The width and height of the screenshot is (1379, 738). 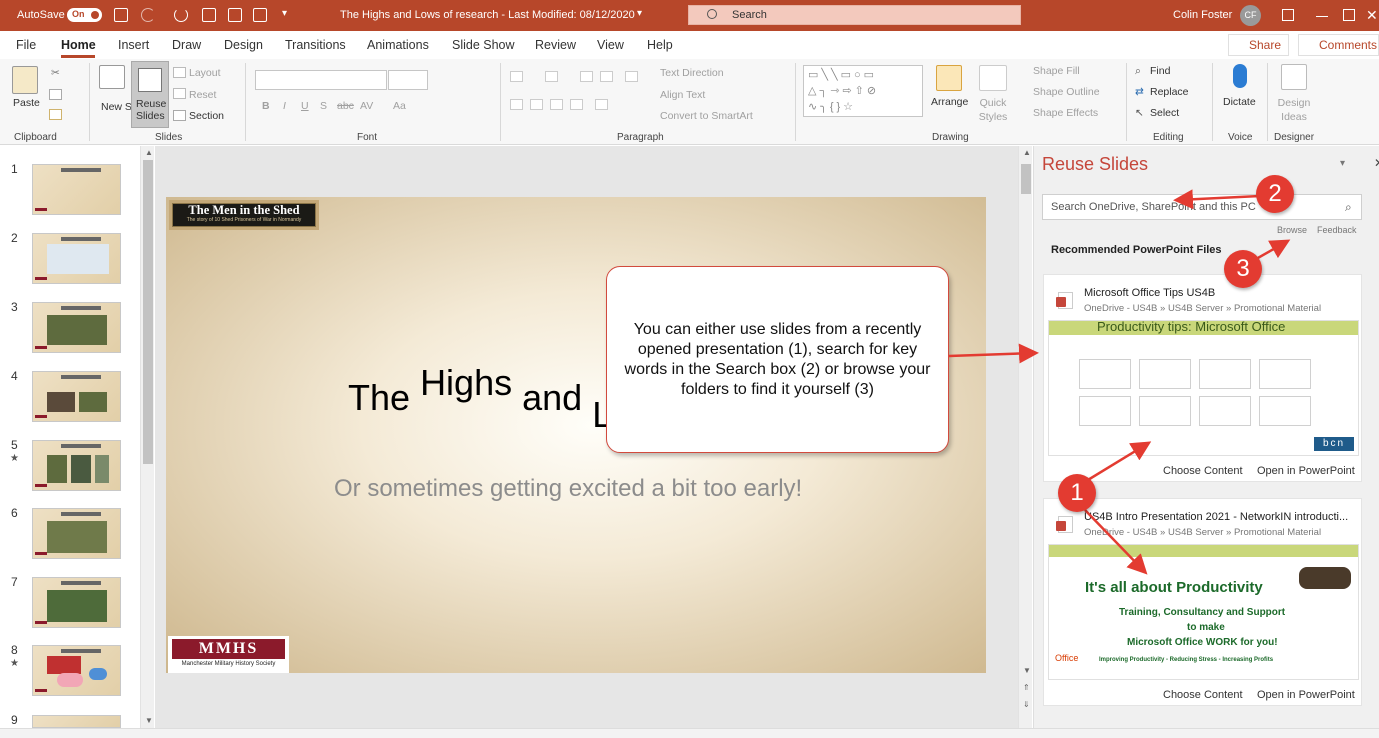 What do you see at coordinates (1338, 45) in the screenshot?
I see `comments-button: Comments` at bounding box center [1338, 45].